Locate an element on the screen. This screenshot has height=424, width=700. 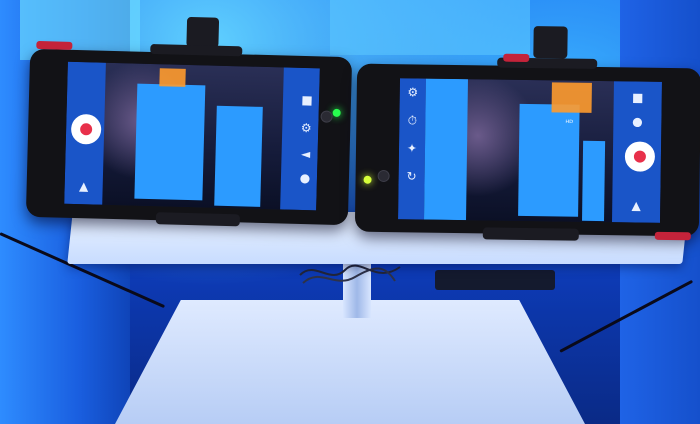
rear-light-panel is located at coordinates (430, 27).